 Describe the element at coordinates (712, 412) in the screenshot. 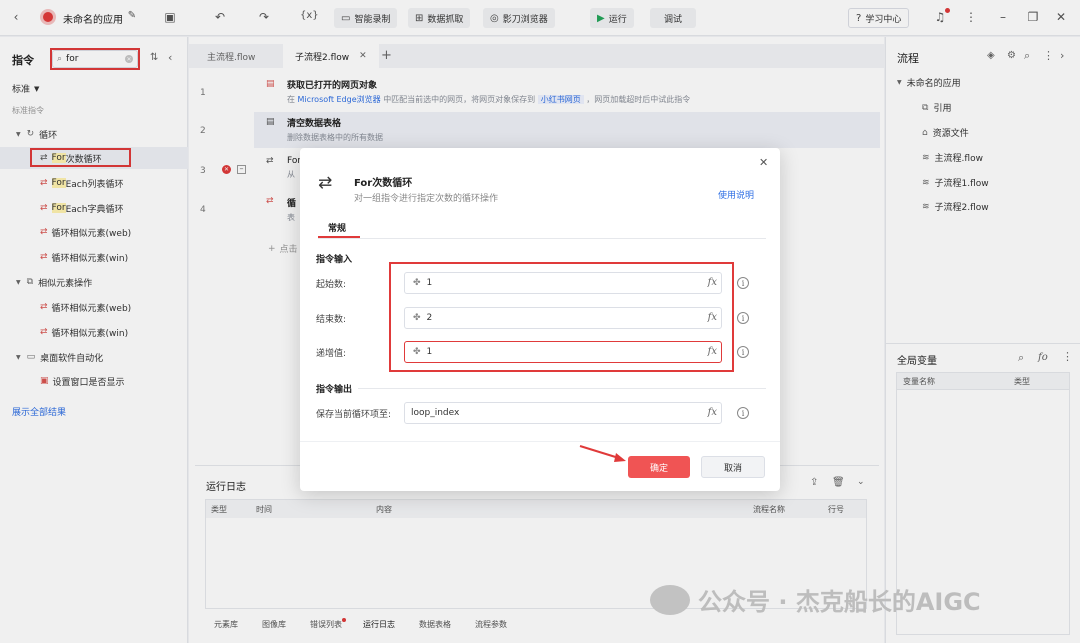

I see `fx-icon: fx` at that location.